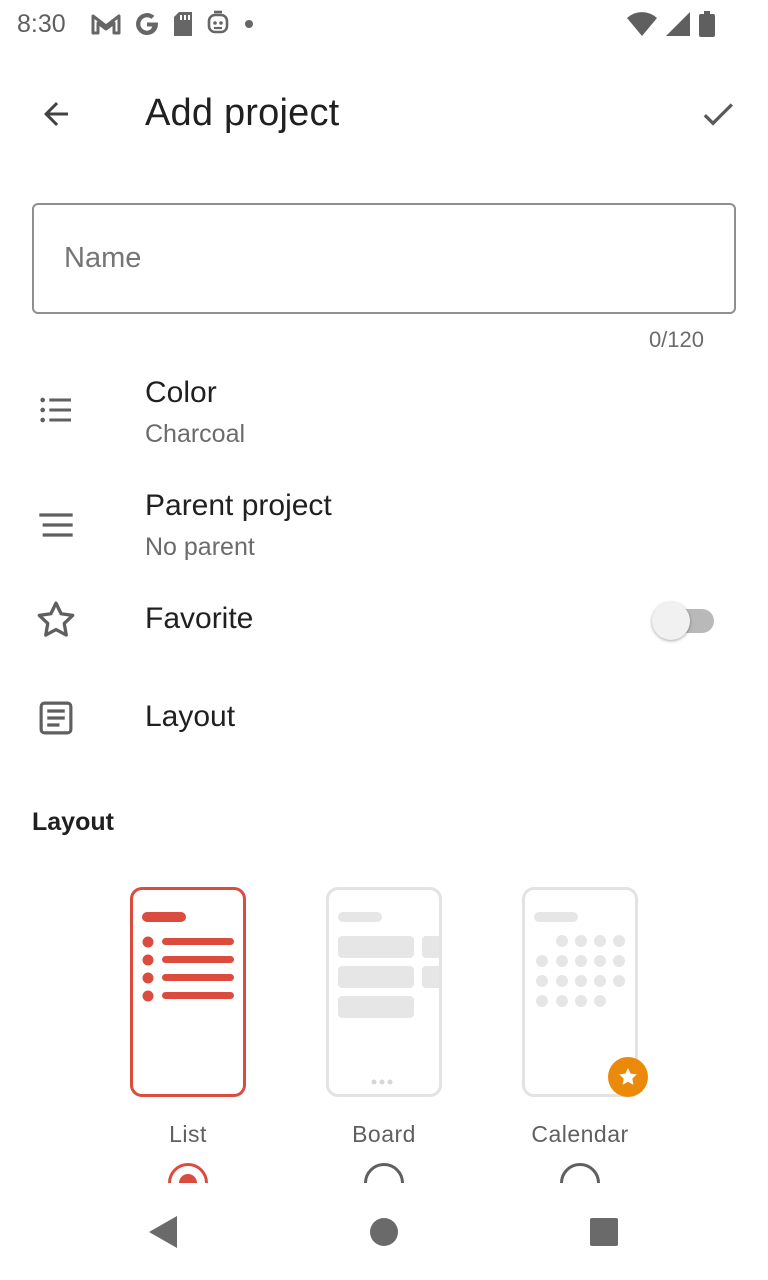 This screenshot has height=1280, width=768. Describe the element at coordinates (384, 1134) in the screenshot. I see `layout-option-label: Board` at that location.